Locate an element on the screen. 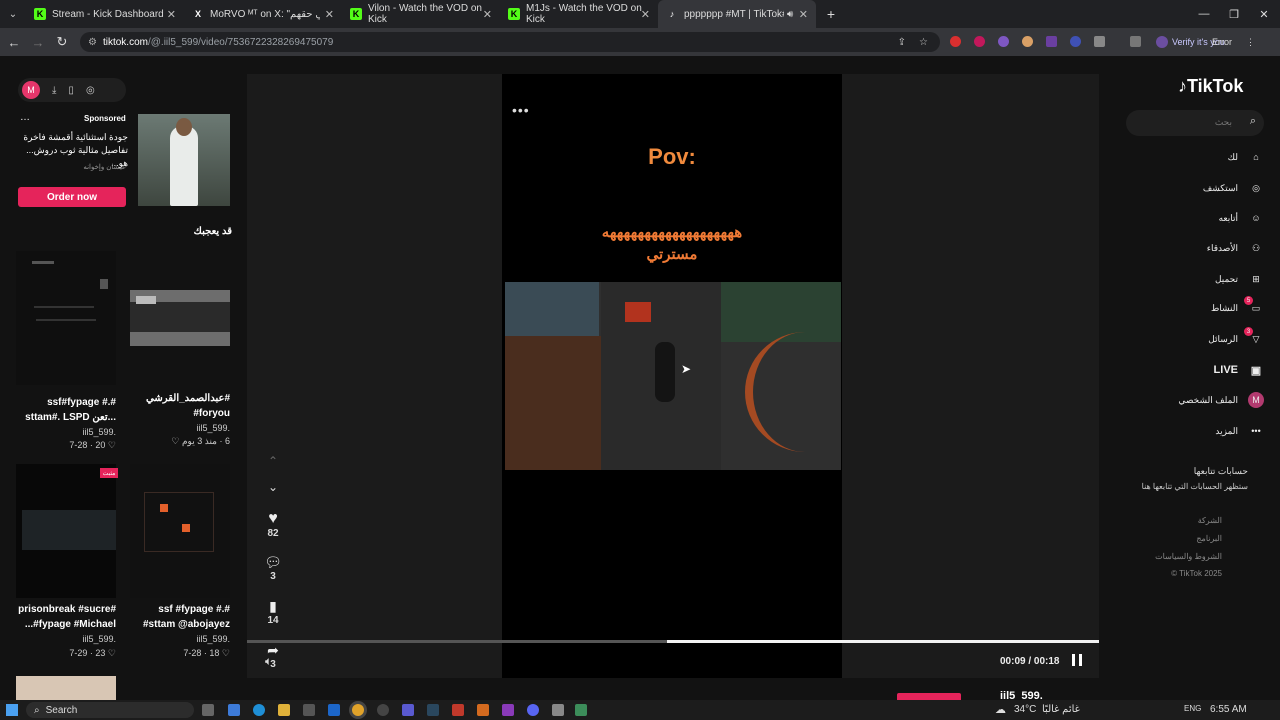 This screenshot has height=720, width=1280. pause-icon is located at coordinates (1077, 660).